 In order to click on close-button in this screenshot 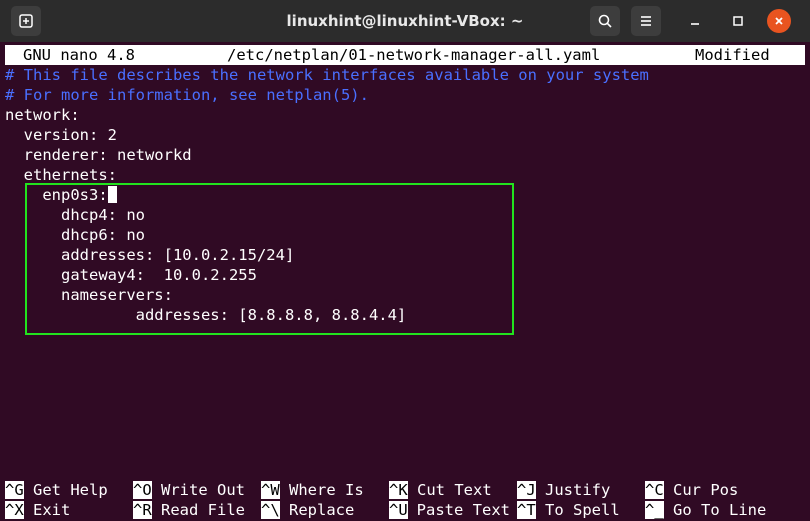, I will do `click(779, 21)`.